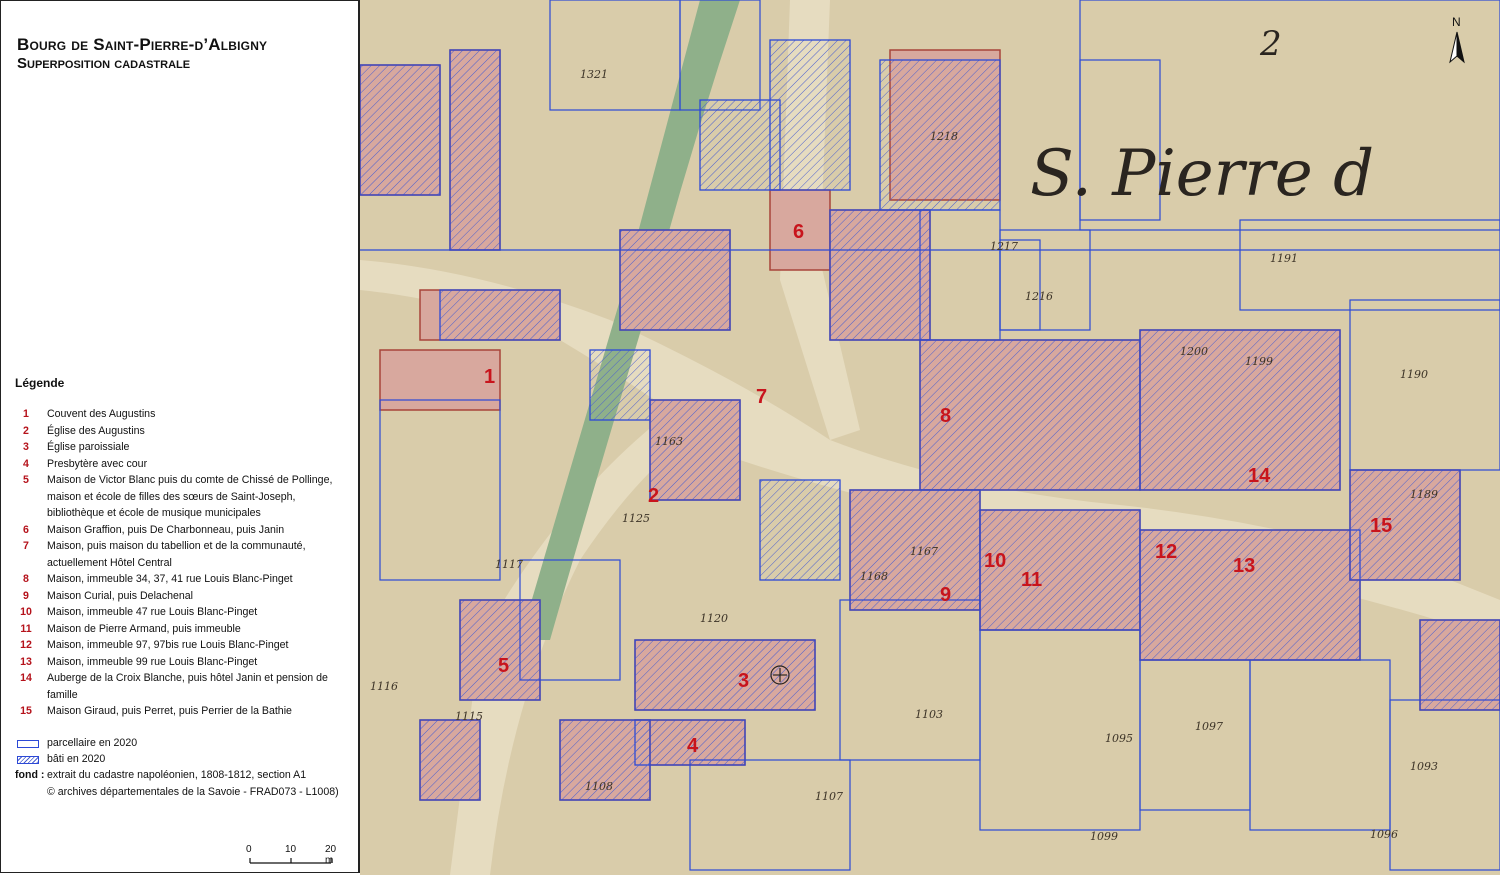 The width and height of the screenshot is (1500, 875). Describe the element at coordinates (1119, 738) in the screenshot. I see `parcel-label: 1095` at that location.